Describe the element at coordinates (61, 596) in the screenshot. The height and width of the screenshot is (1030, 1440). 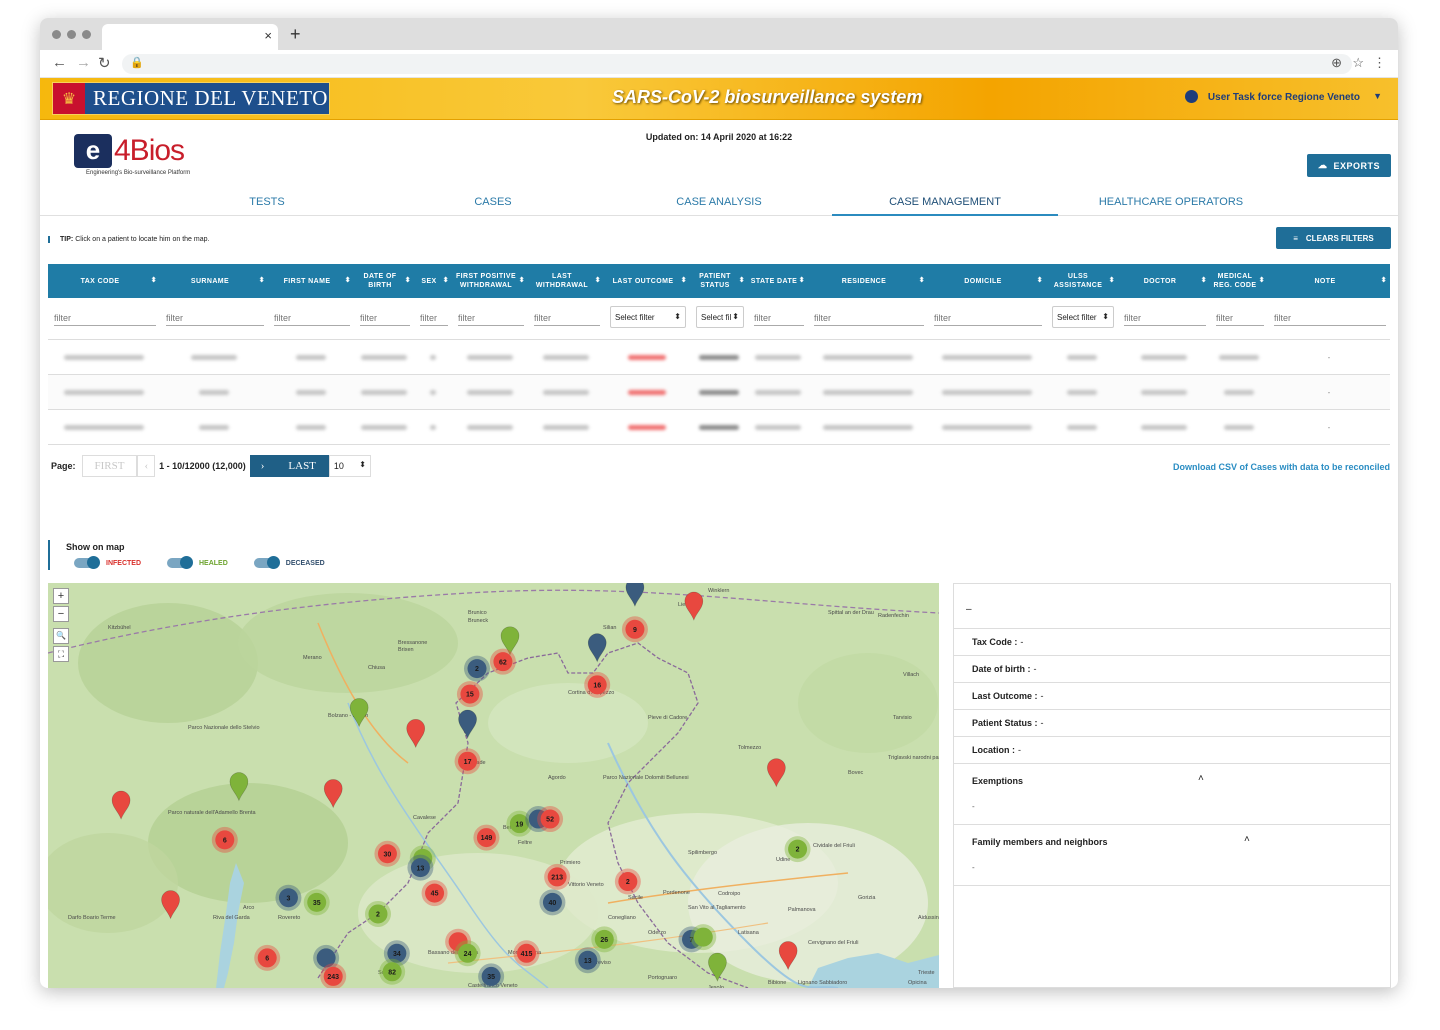
I see `zoom-in-button: +` at that location.